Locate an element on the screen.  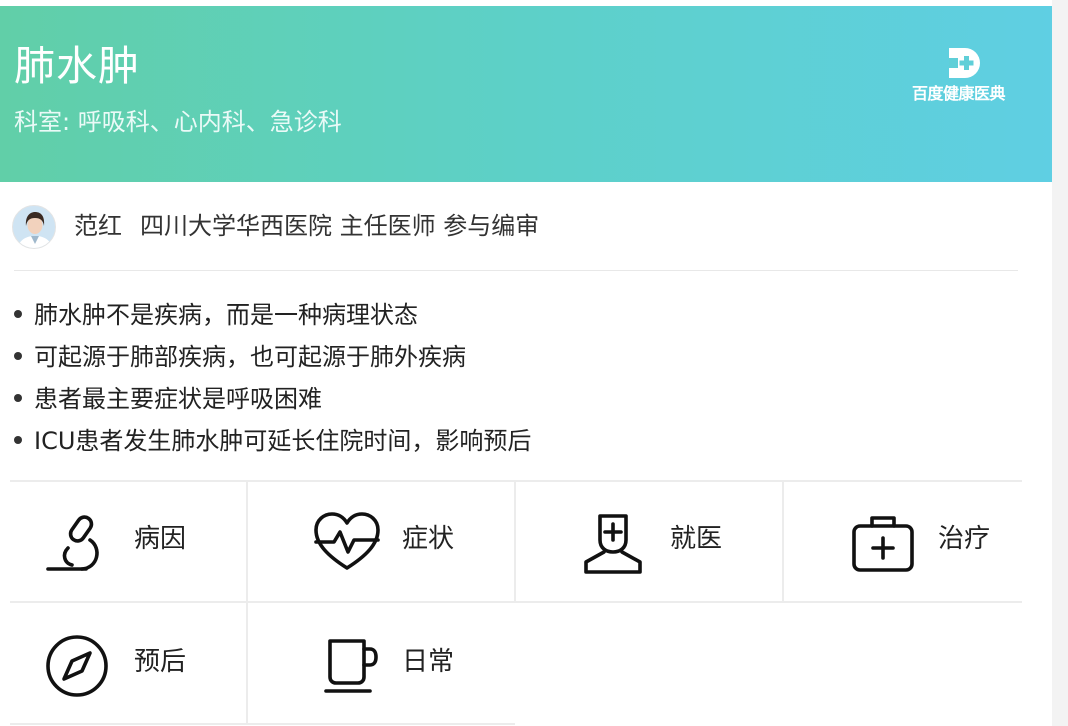
cup-icon is located at coordinates (351, 666).